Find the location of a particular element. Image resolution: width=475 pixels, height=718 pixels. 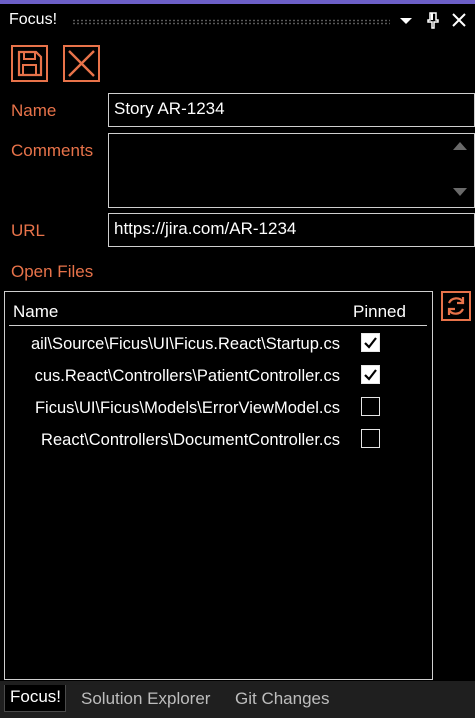

chevron-down-icon is located at coordinates (406, 20).